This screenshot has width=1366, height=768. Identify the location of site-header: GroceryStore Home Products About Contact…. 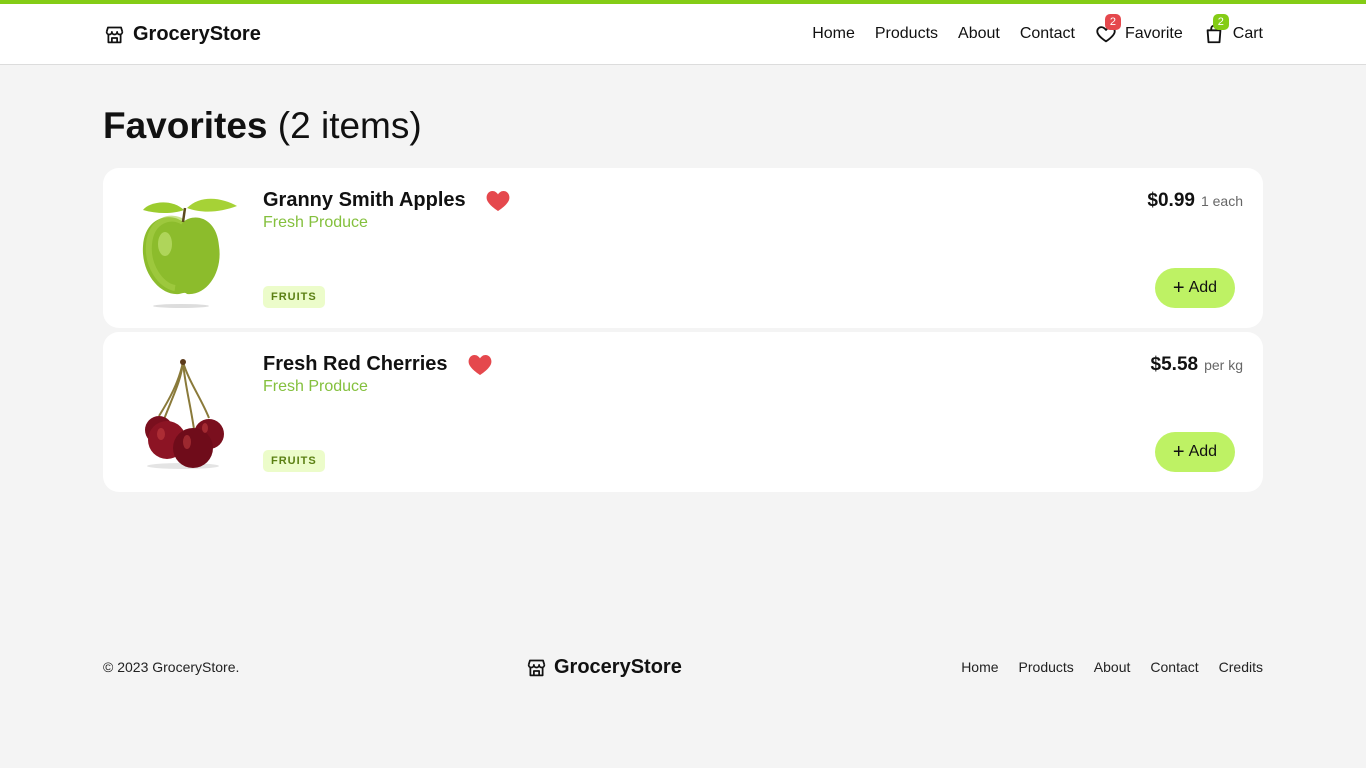
(683, 34).